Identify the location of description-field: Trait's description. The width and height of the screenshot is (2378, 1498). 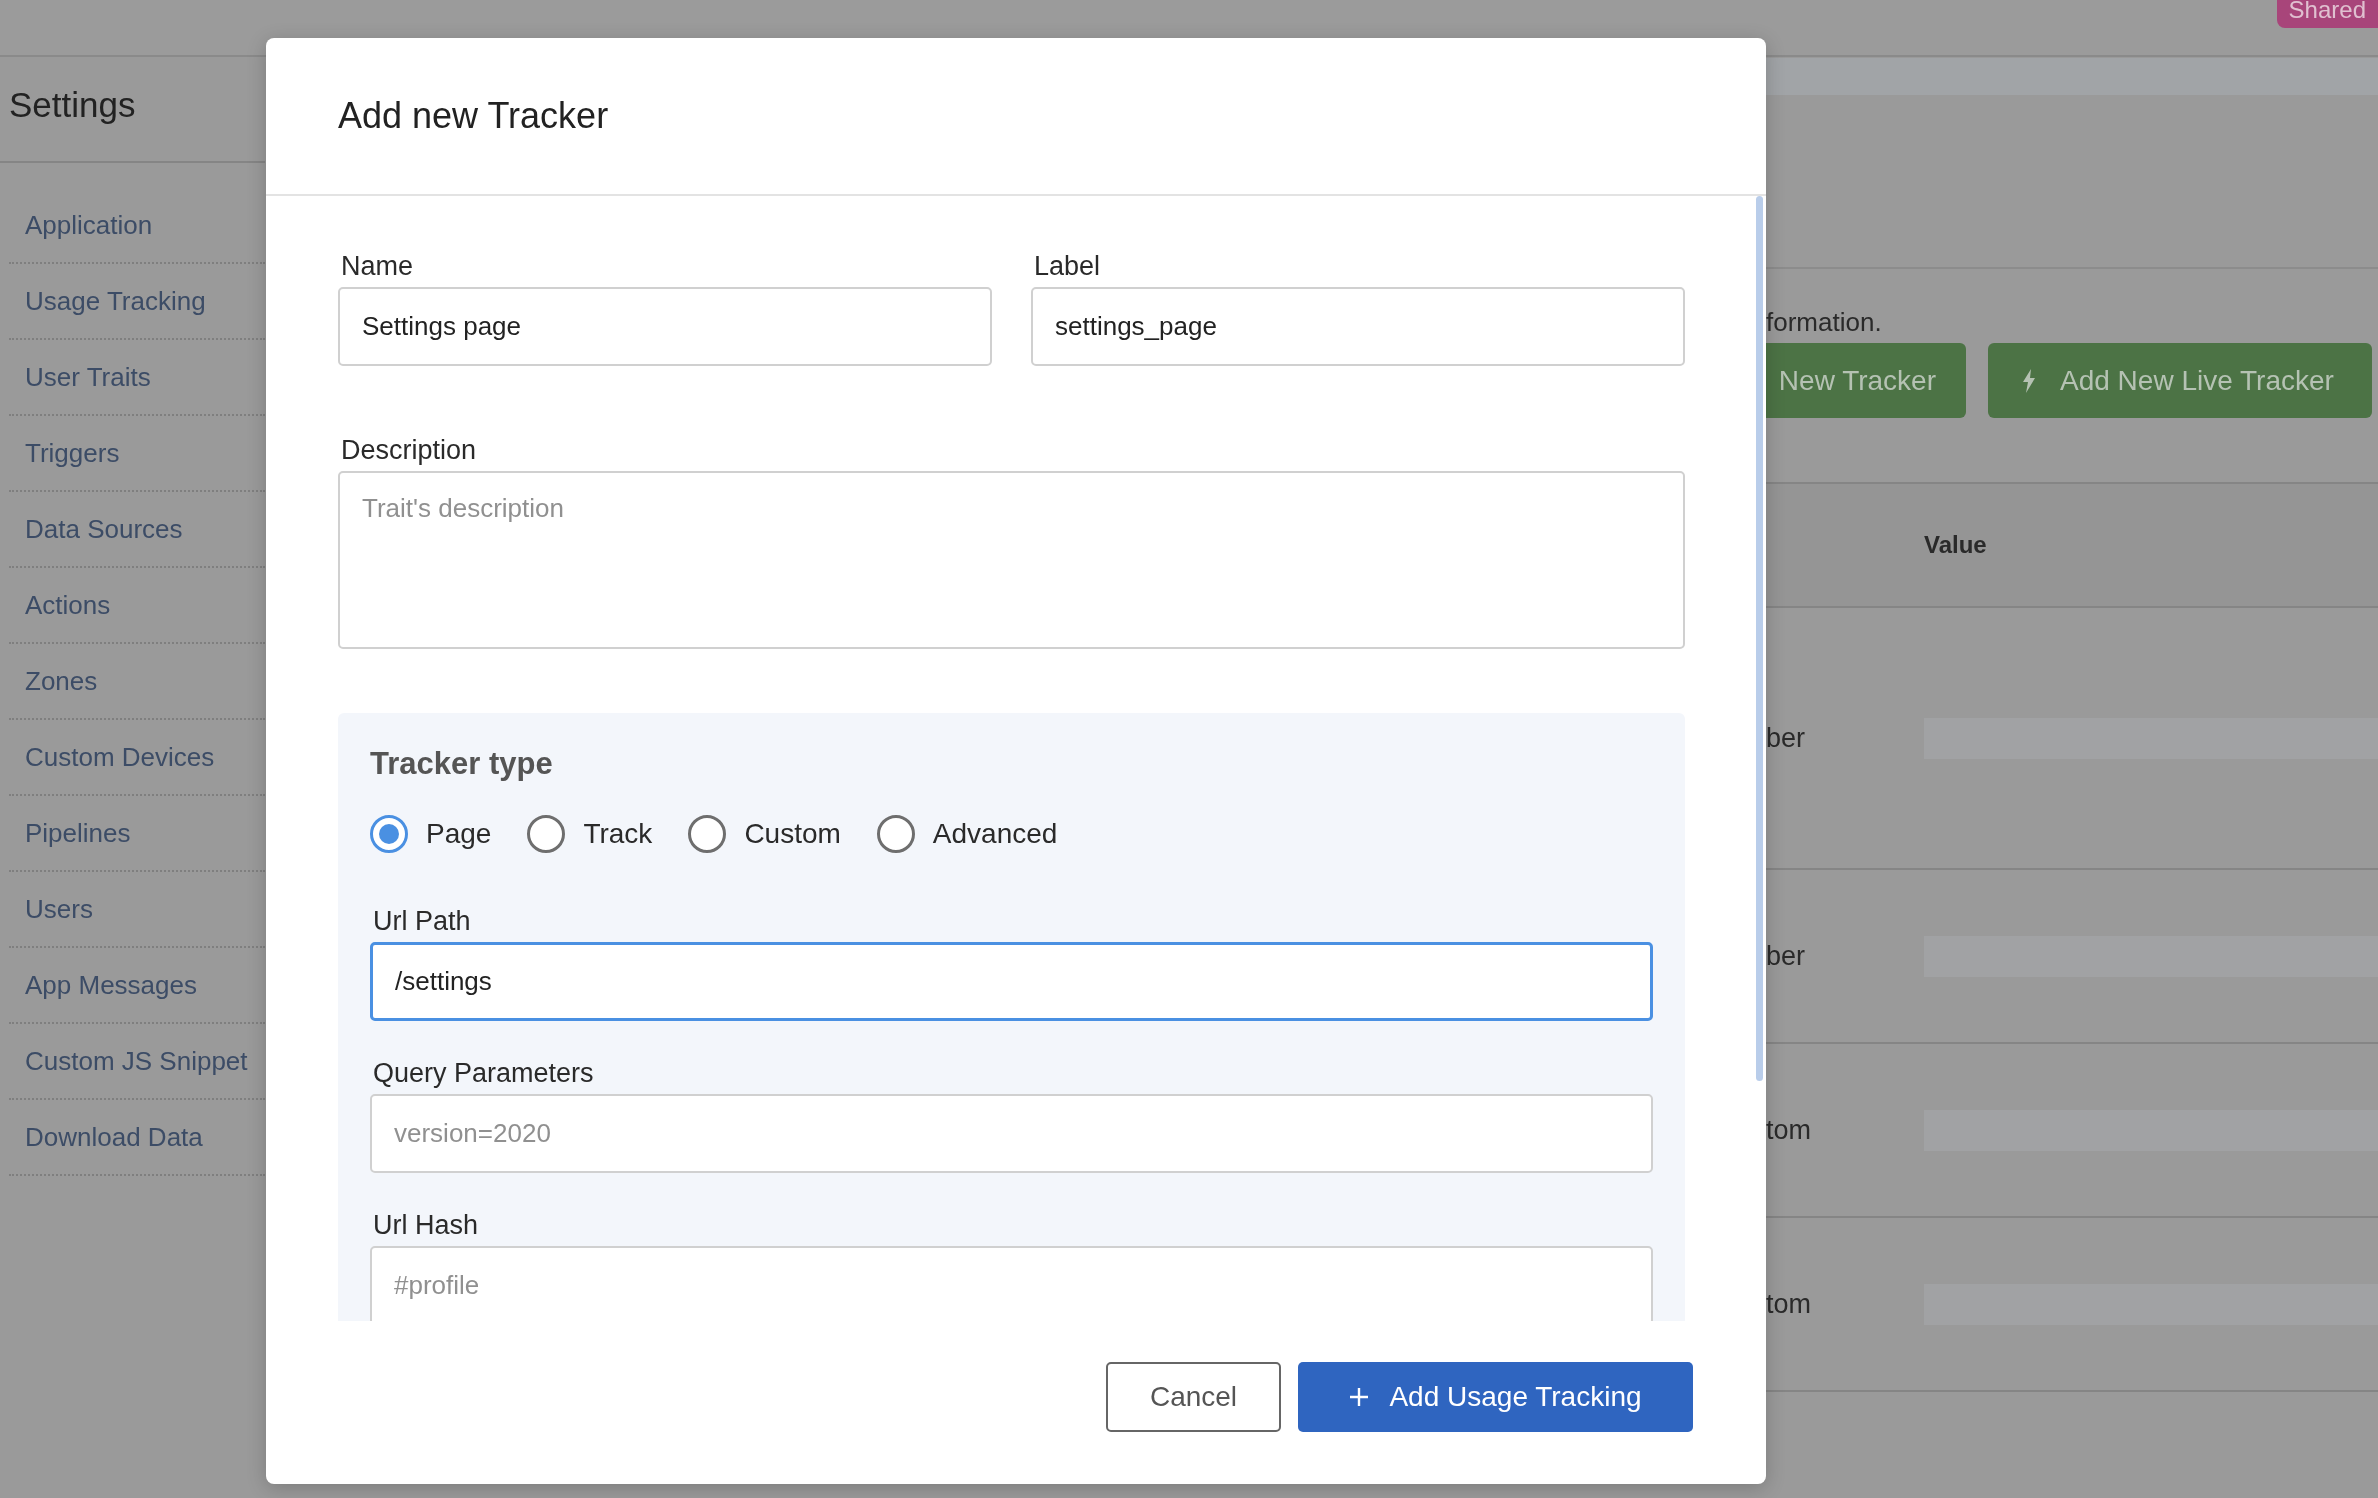
(1011, 560).